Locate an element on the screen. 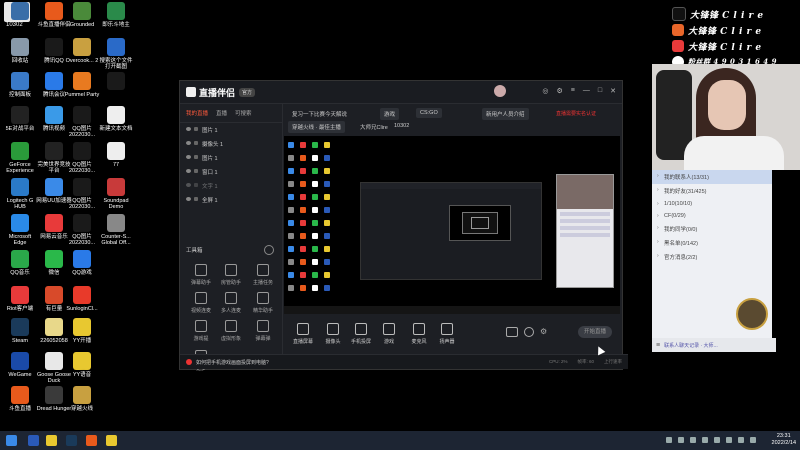 Image resolution: width=800 pixels, height=450 pixels. capture-tool: 直播屏幕 is located at coordinates (303, 334).